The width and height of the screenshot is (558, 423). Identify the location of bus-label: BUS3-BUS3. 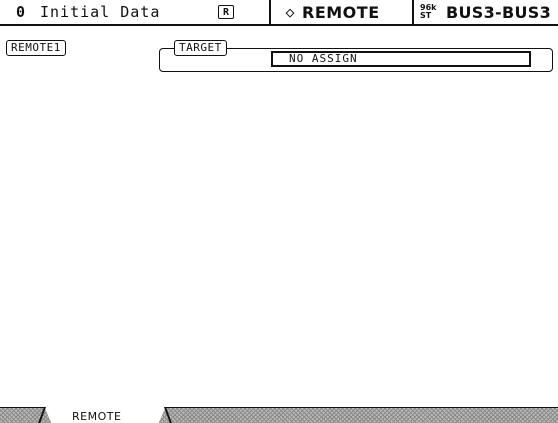
(499, 12).